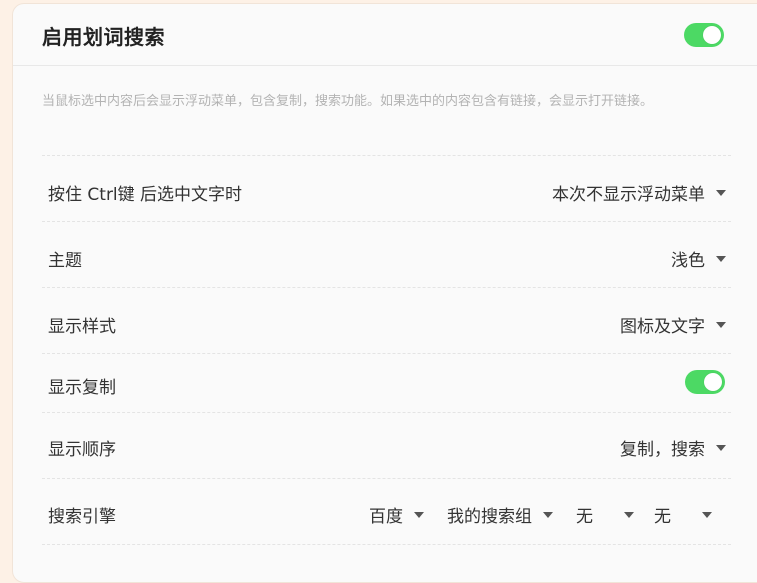  Describe the element at coordinates (662, 327) in the screenshot. I see `display-style-value: 图标及文字` at that location.